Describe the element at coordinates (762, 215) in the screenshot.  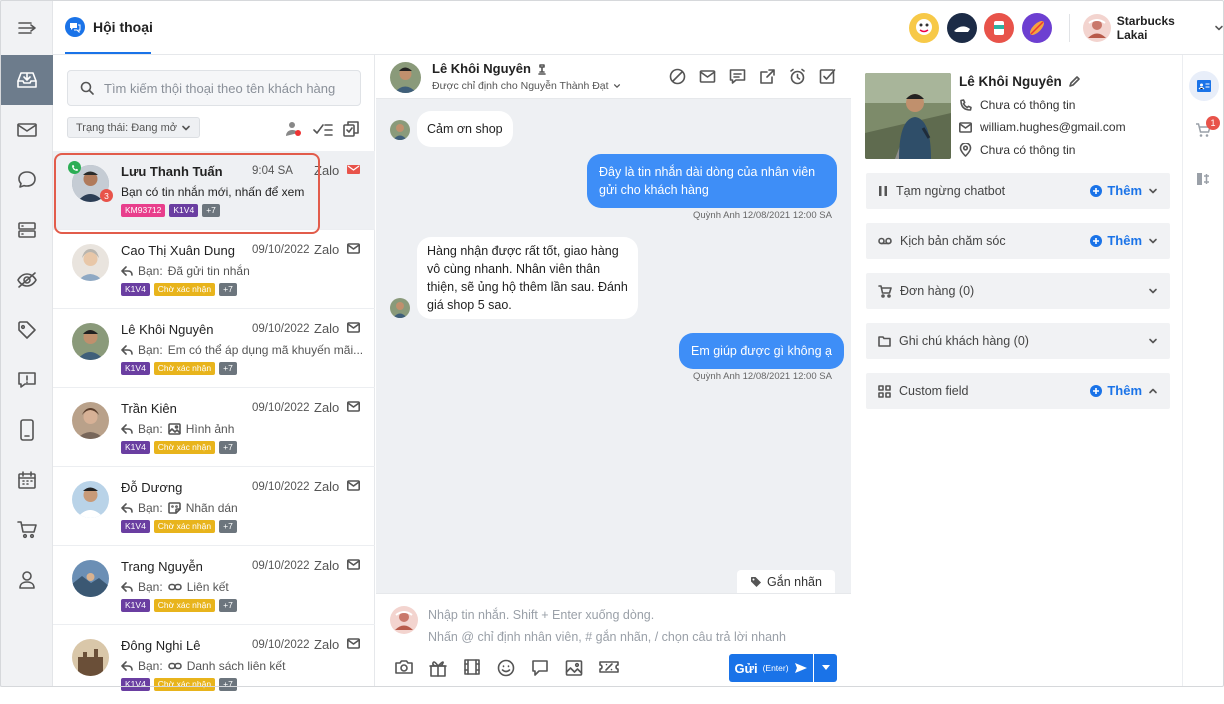
I see `message-meta: Quỳnh Anh 12/08/2021 12:00 SA` at that location.